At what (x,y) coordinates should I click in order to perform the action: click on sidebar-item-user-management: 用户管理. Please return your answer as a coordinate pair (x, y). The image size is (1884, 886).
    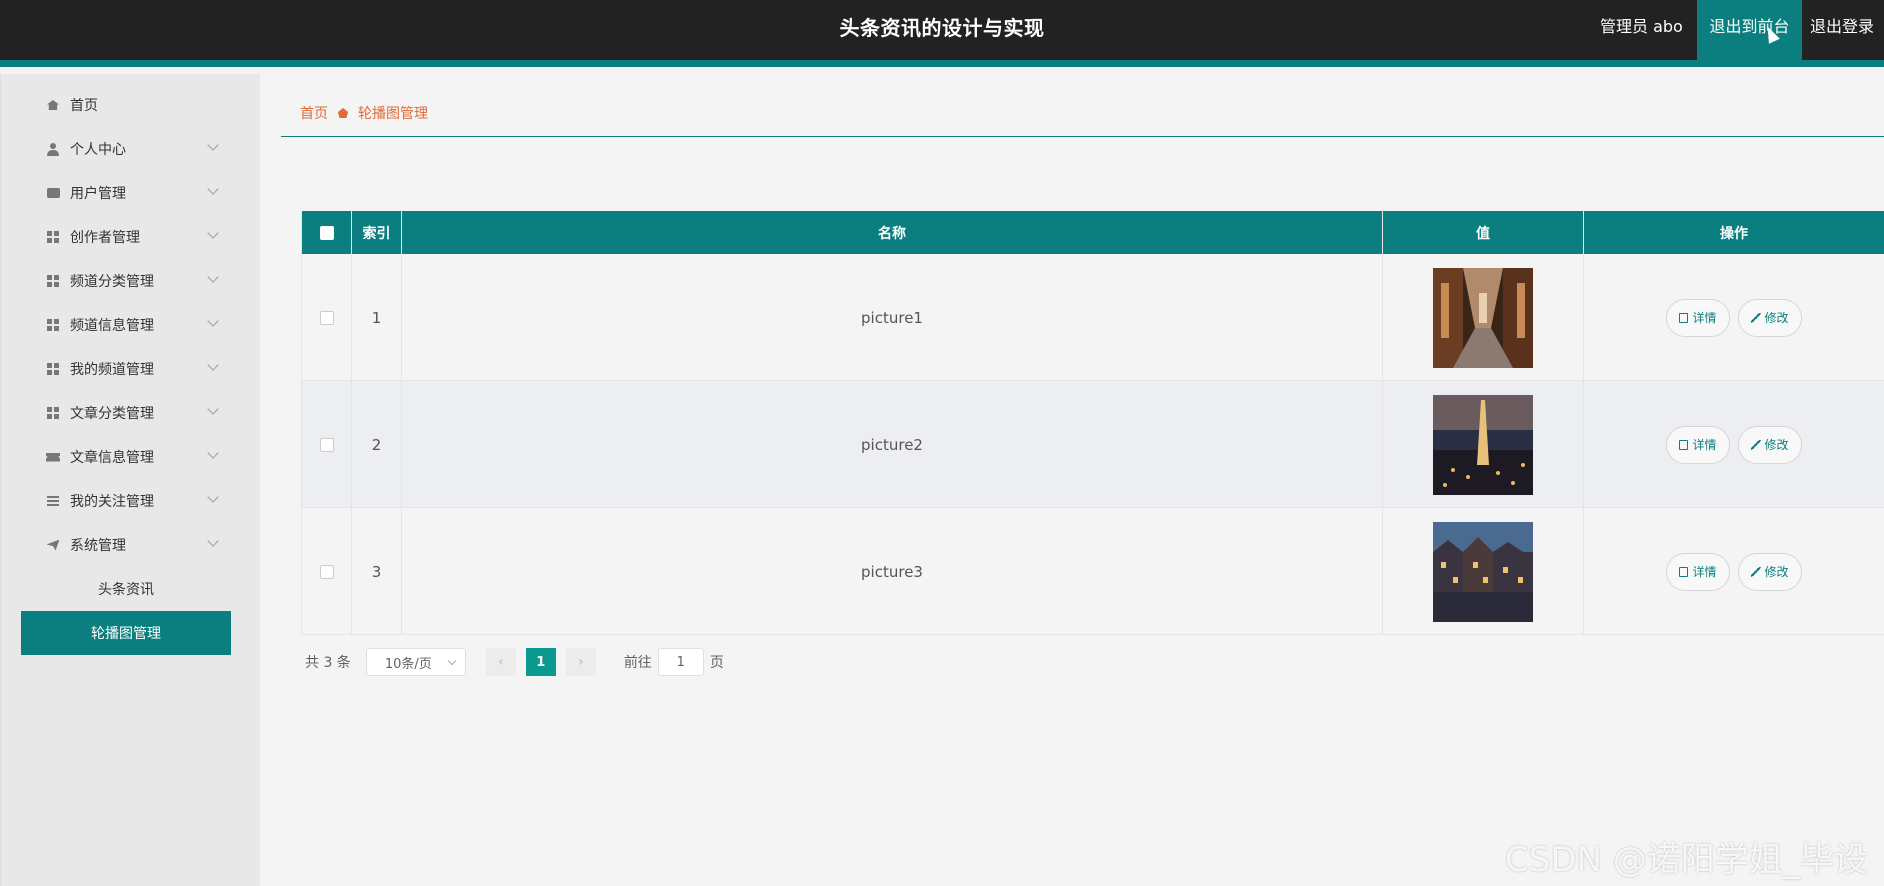
    Looking at the image, I should click on (131, 193).